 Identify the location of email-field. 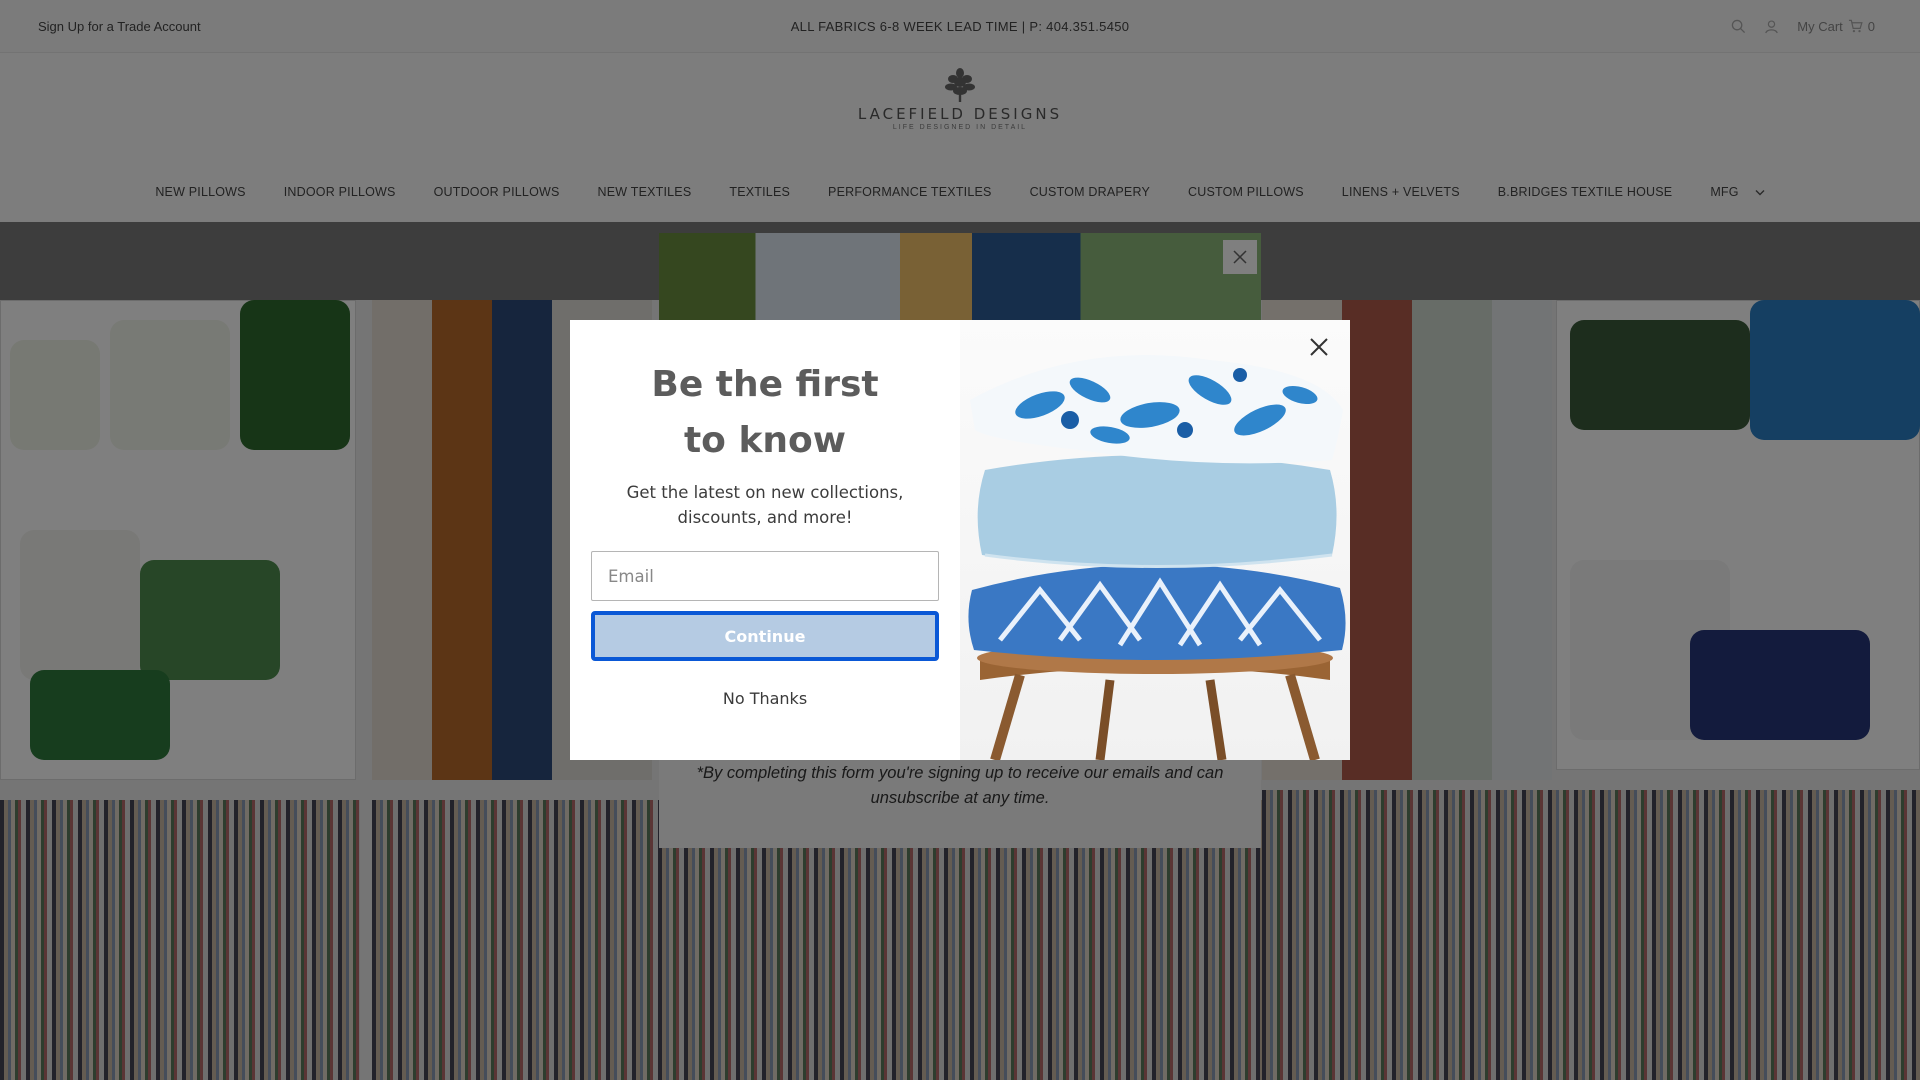
(765, 576).